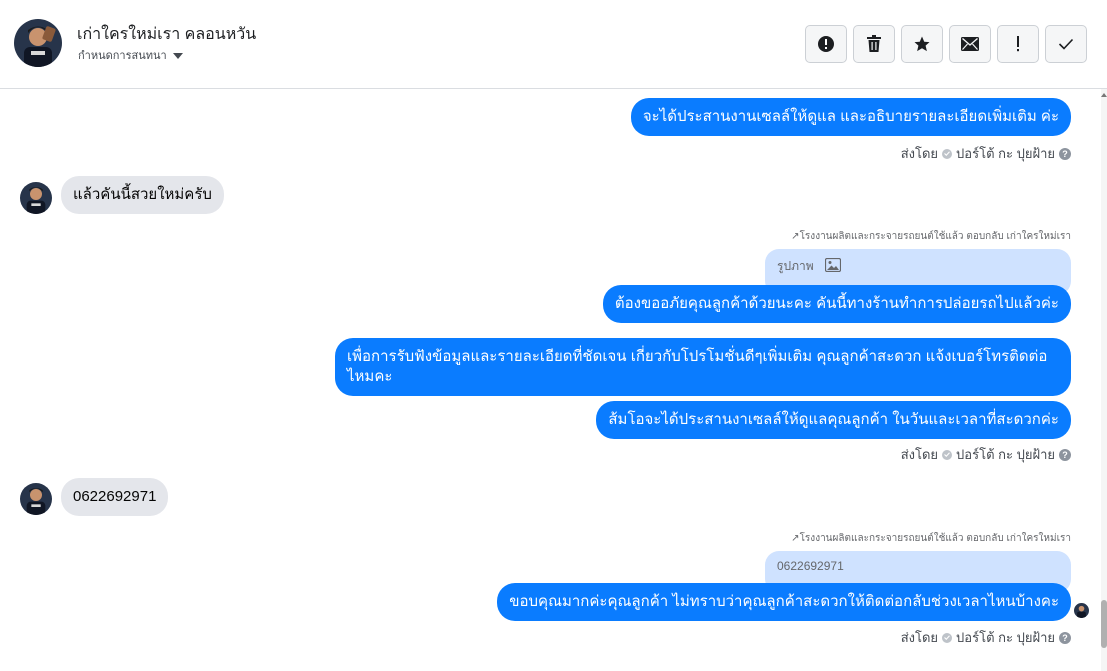  I want to click on trash-icon, so click(874, 43).